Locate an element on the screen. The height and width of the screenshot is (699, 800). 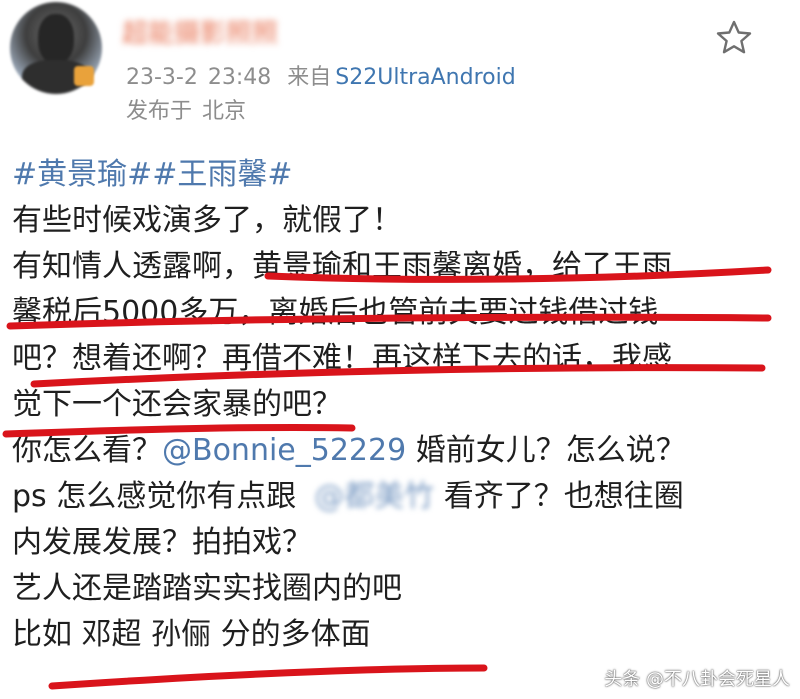
content-line-5: 觉下一个还会家暴的吧？ is located at coordinates (177, 404).